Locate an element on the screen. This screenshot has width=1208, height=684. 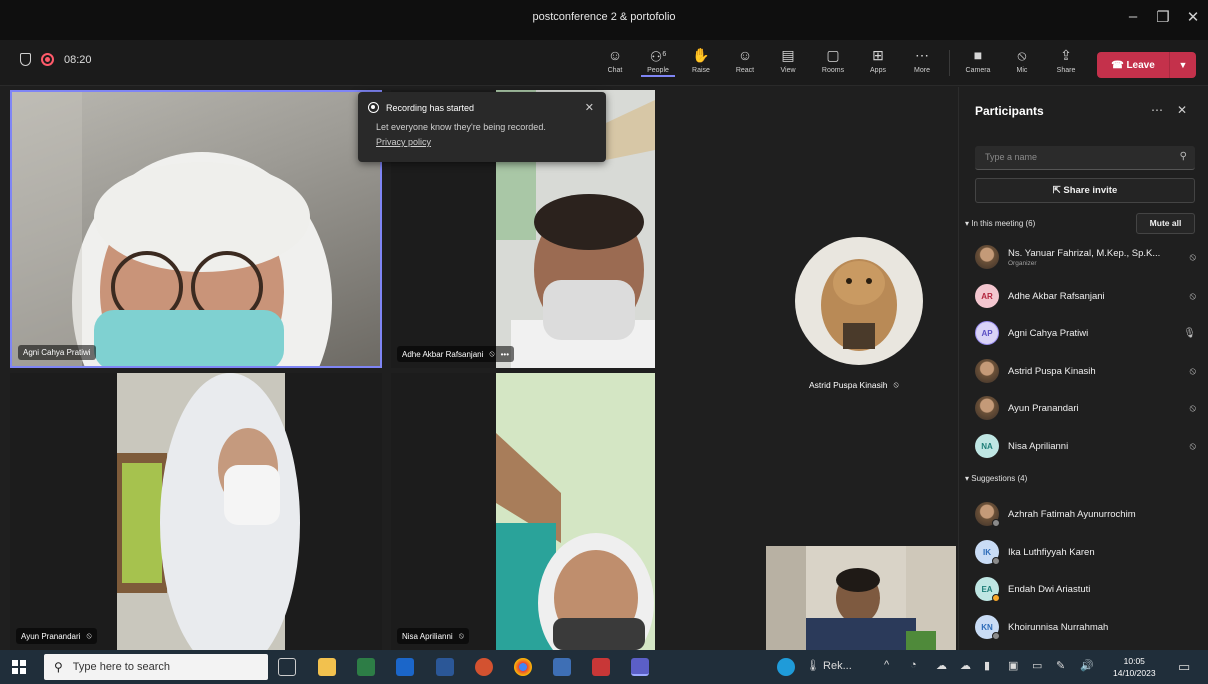
video-tile: Nisa Aprilianni ⦸ is located at coordinates (523, 511).